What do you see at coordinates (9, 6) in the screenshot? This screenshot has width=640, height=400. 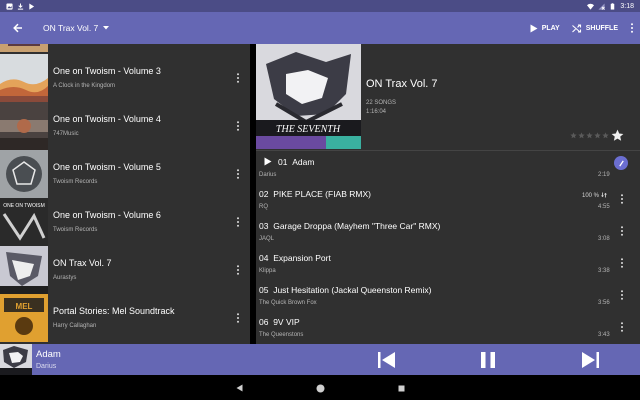 I see `notification-image-icon` at bounding box center [9, 6].